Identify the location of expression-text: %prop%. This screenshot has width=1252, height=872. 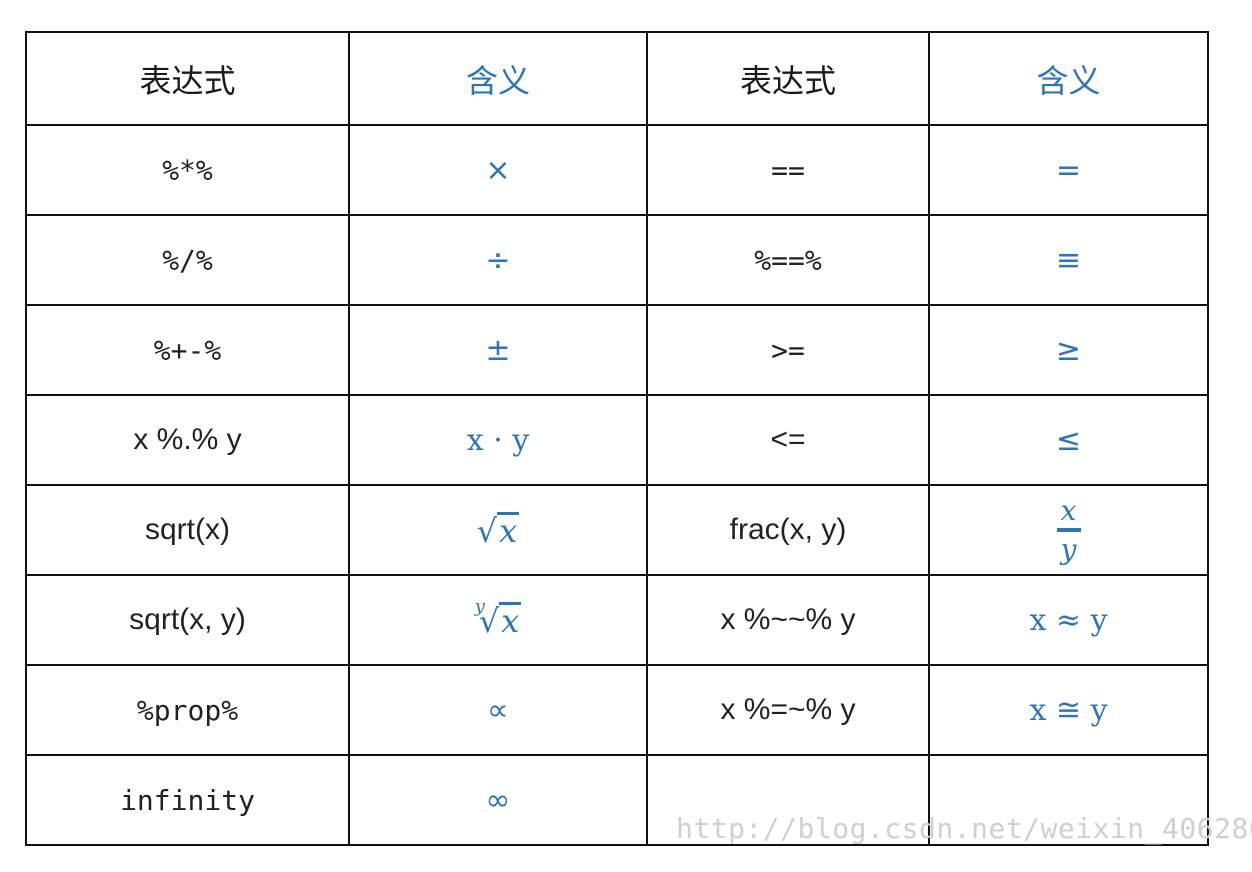
(187, 710).